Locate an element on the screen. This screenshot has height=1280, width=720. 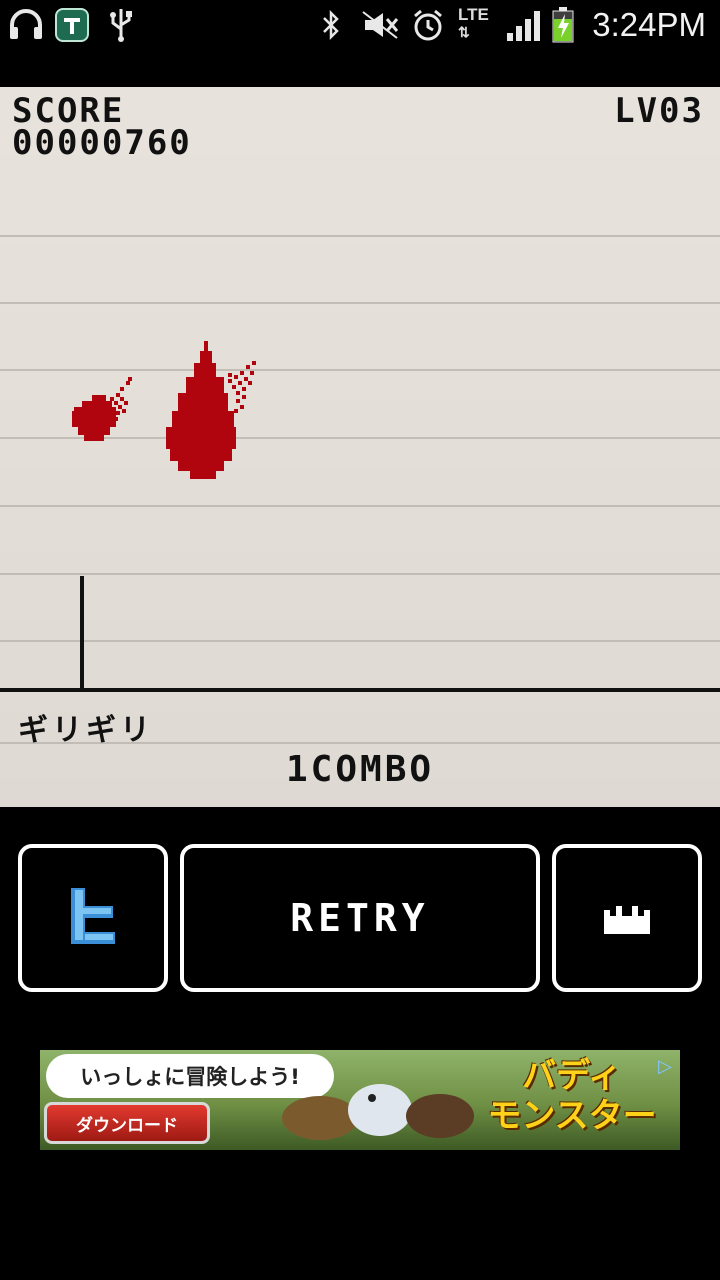
signal-icon is located at coordinates (524, 25).